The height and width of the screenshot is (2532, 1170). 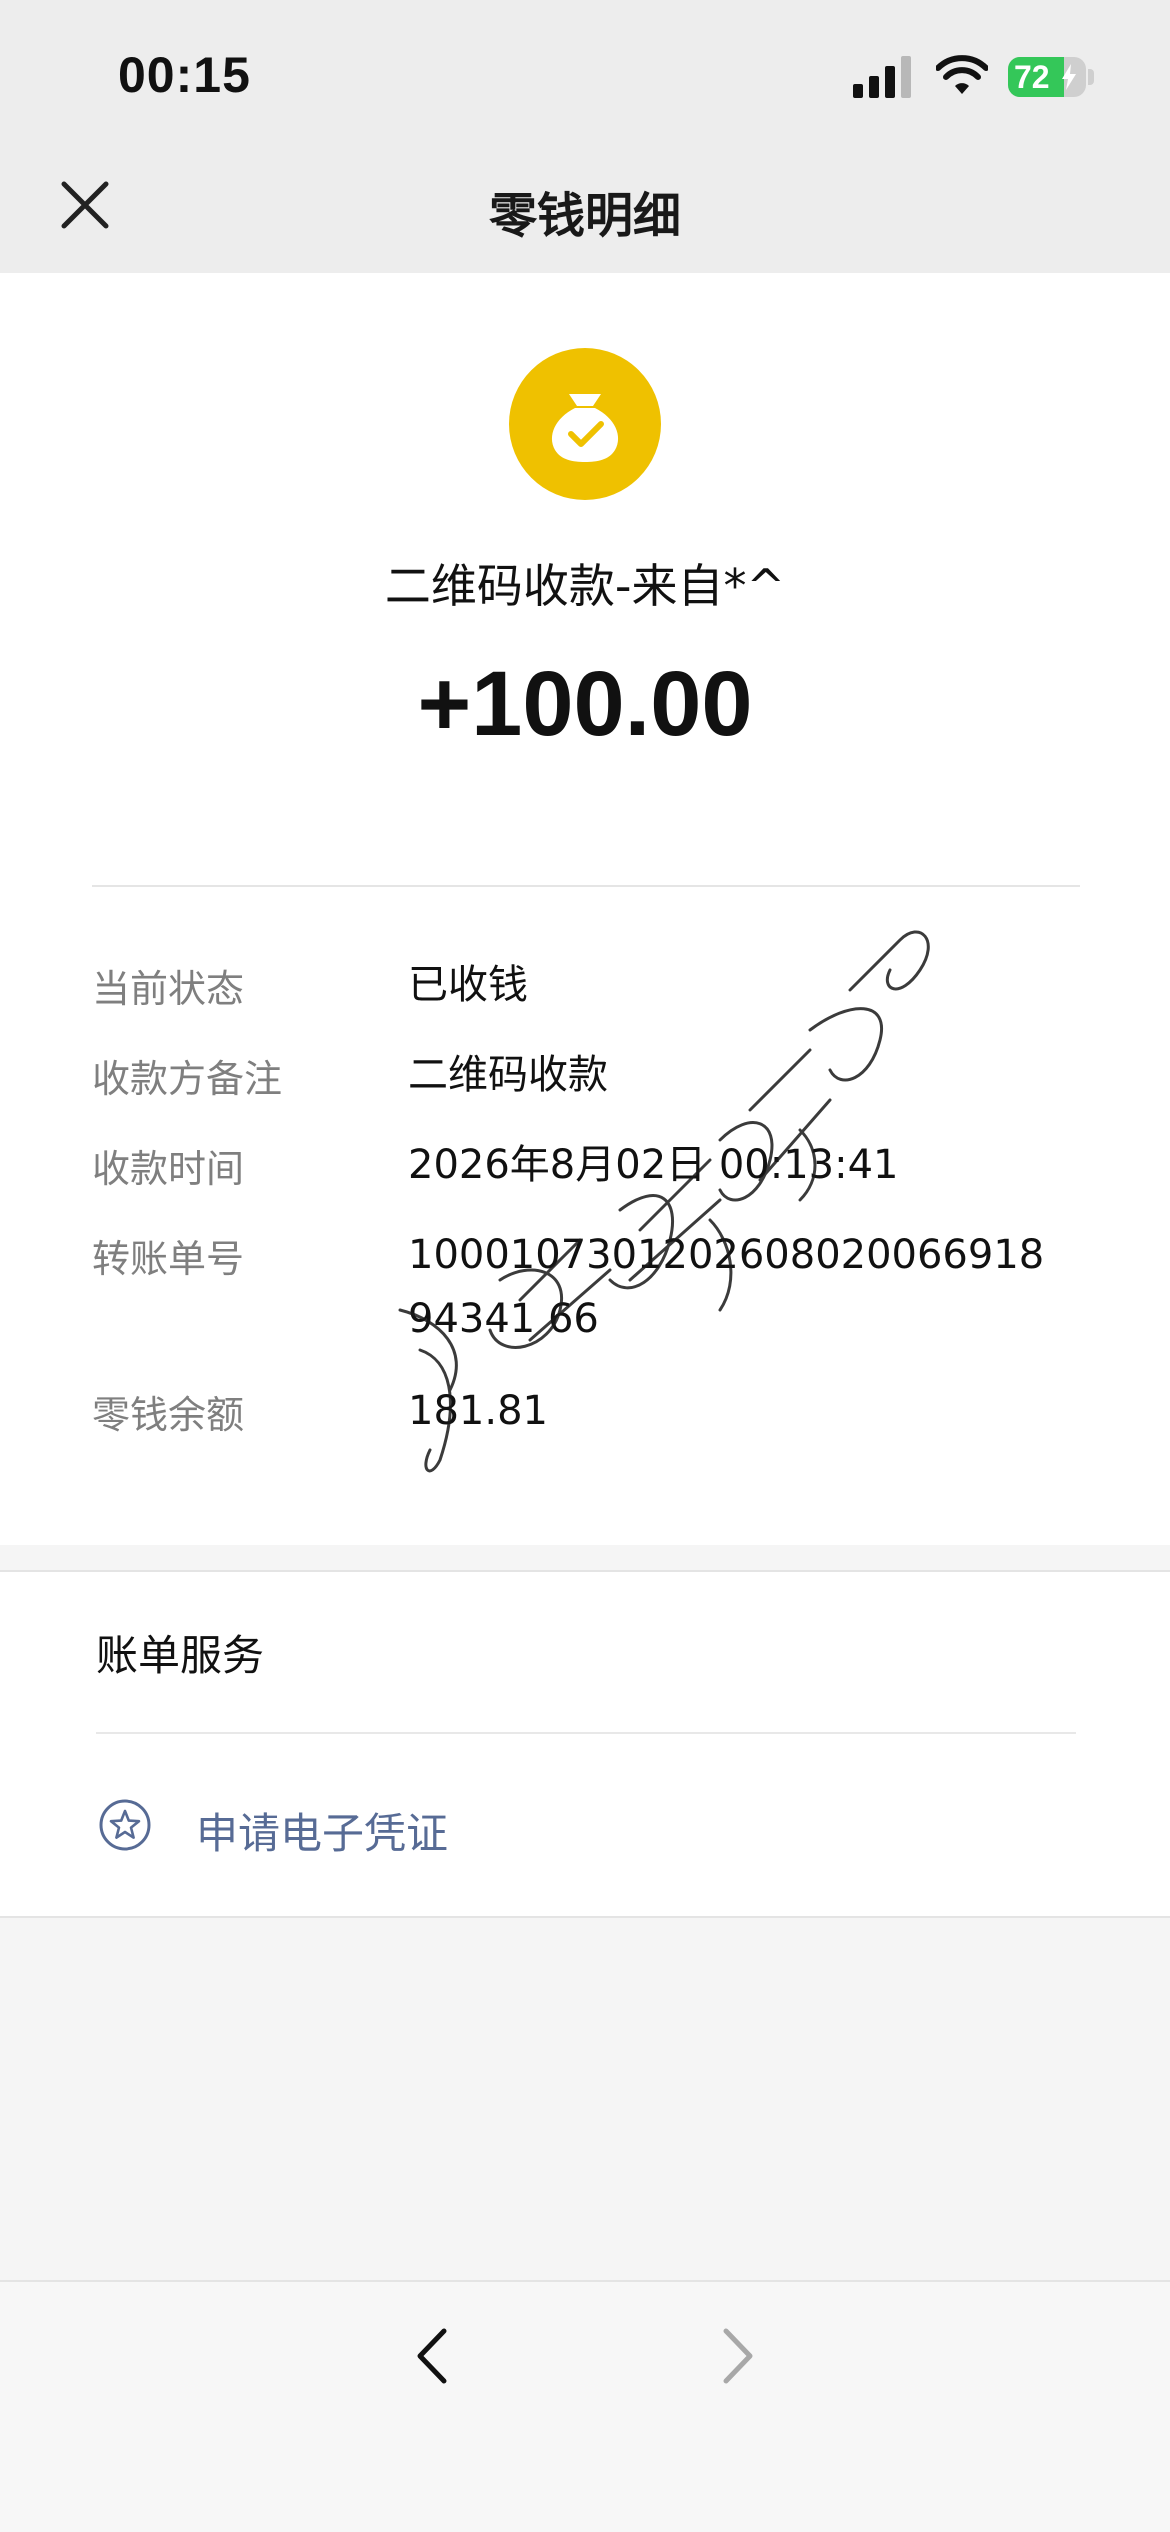 I want to click on bill-service-title: 账单服务, so click(x=180, y=1655).